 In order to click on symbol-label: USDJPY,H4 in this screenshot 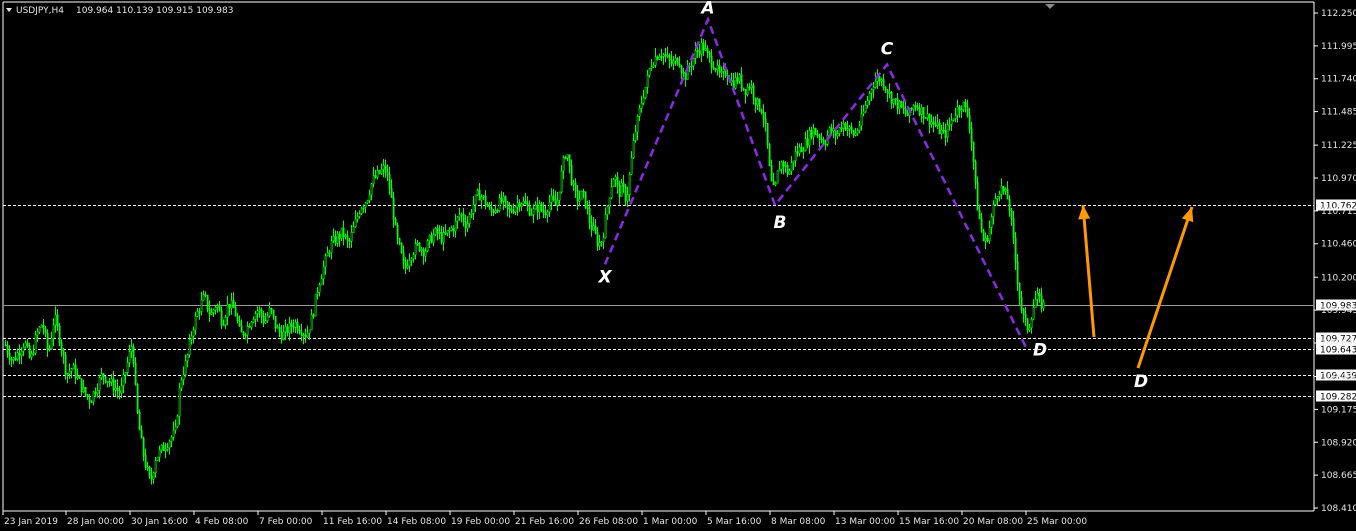, I will do `click(40, 11)`.